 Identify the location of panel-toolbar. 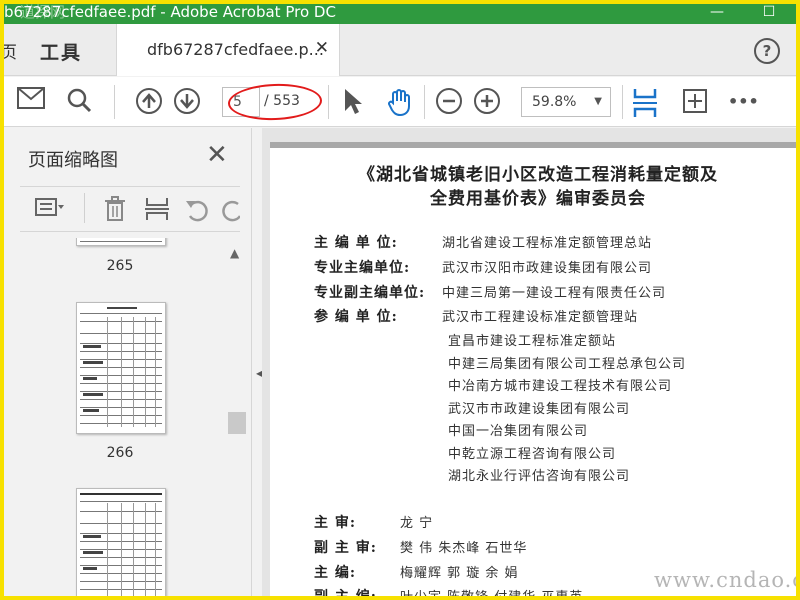
(130, 209).